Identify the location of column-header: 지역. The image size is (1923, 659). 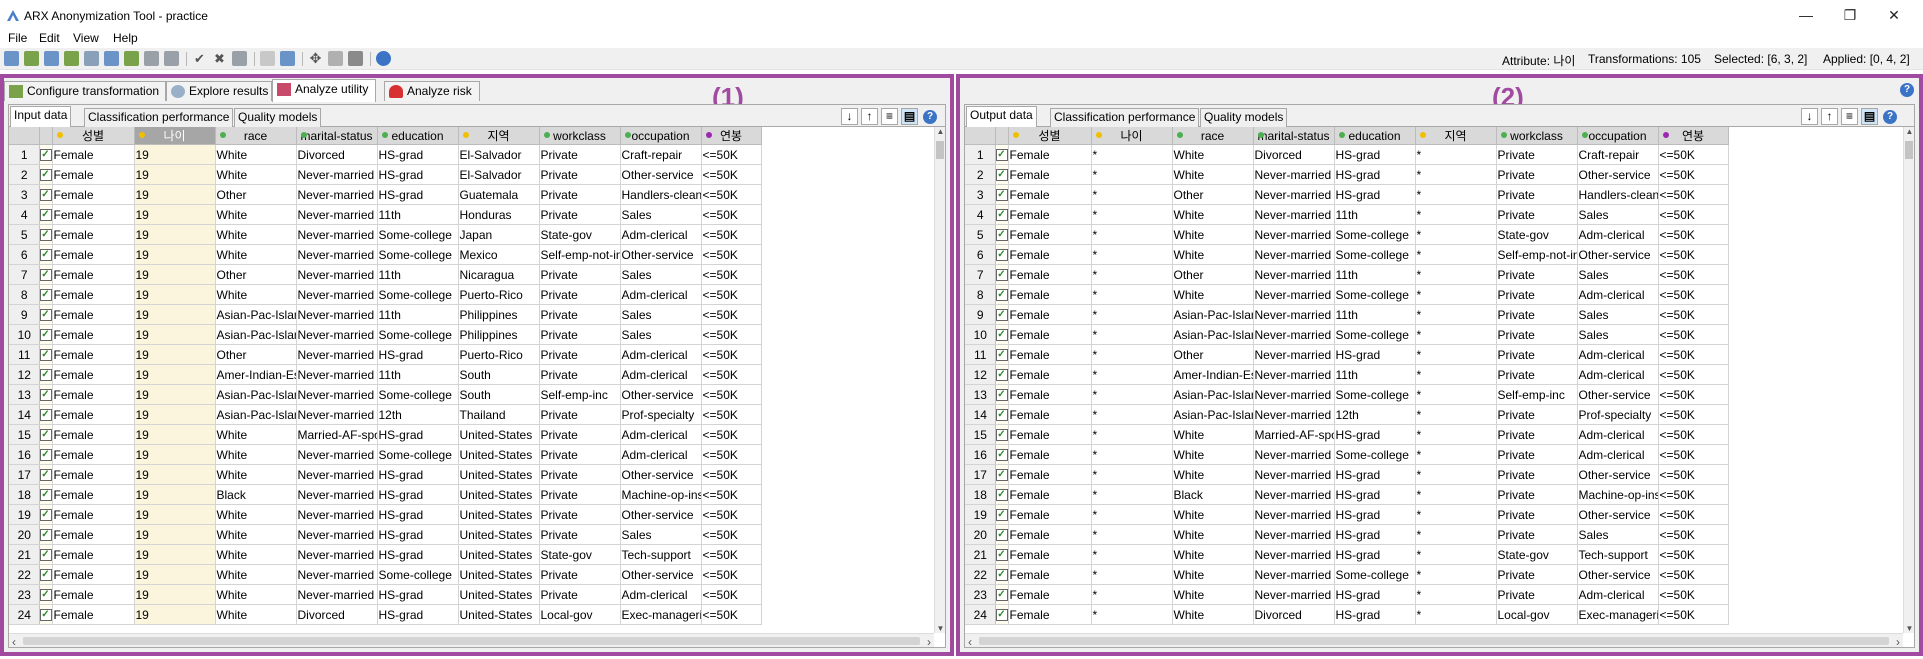
(499, 136).